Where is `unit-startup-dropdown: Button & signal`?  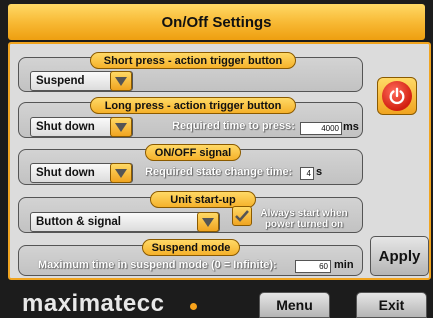
unit-startup-dropdown: Button & signal is located at coordinates (125, 222).